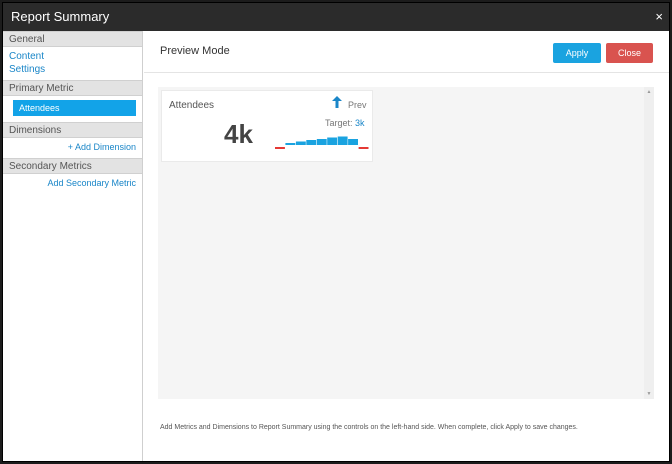  I want to click on dialog-title: Report Summary, so click(60, 16).